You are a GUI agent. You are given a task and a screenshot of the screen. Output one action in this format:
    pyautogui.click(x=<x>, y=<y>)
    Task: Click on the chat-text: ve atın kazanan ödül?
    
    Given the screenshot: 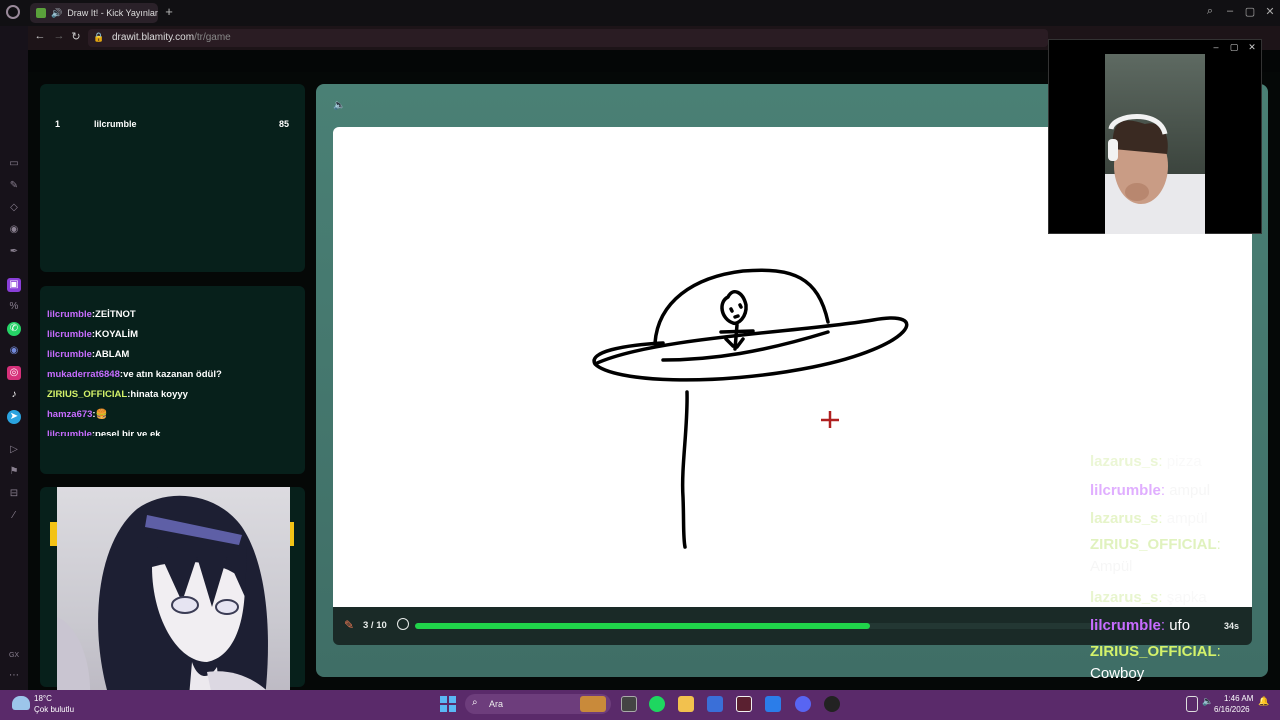 What is the action you would take?
    pyautogui.click(x=172, y=374)
    